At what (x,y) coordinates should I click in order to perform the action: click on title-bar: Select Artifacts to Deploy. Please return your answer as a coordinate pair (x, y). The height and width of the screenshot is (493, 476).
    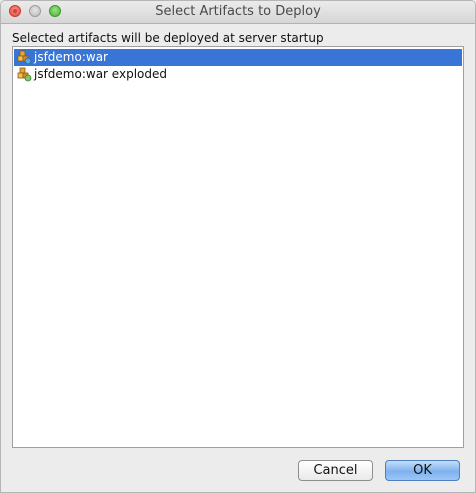
    Looking at the image, I should click on (238, 12).